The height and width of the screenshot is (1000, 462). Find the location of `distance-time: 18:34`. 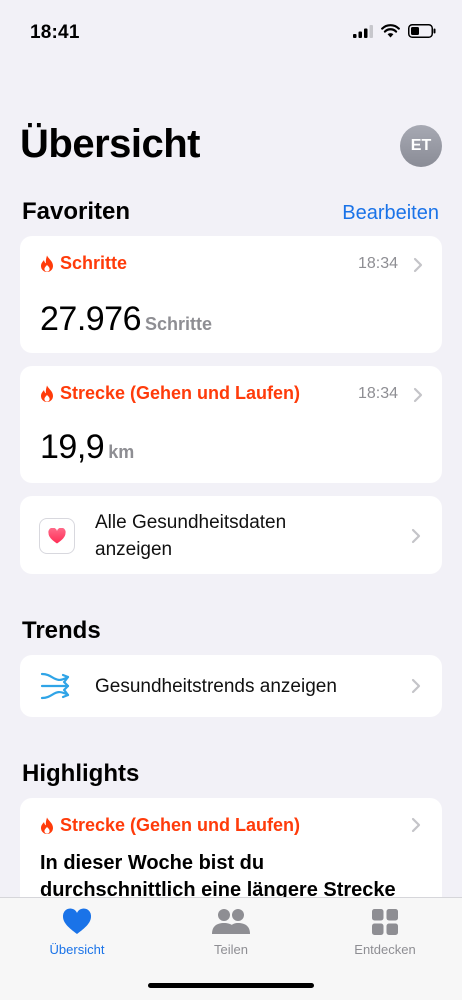

distance-time: 18:34 is located at coordinates (378, 393).